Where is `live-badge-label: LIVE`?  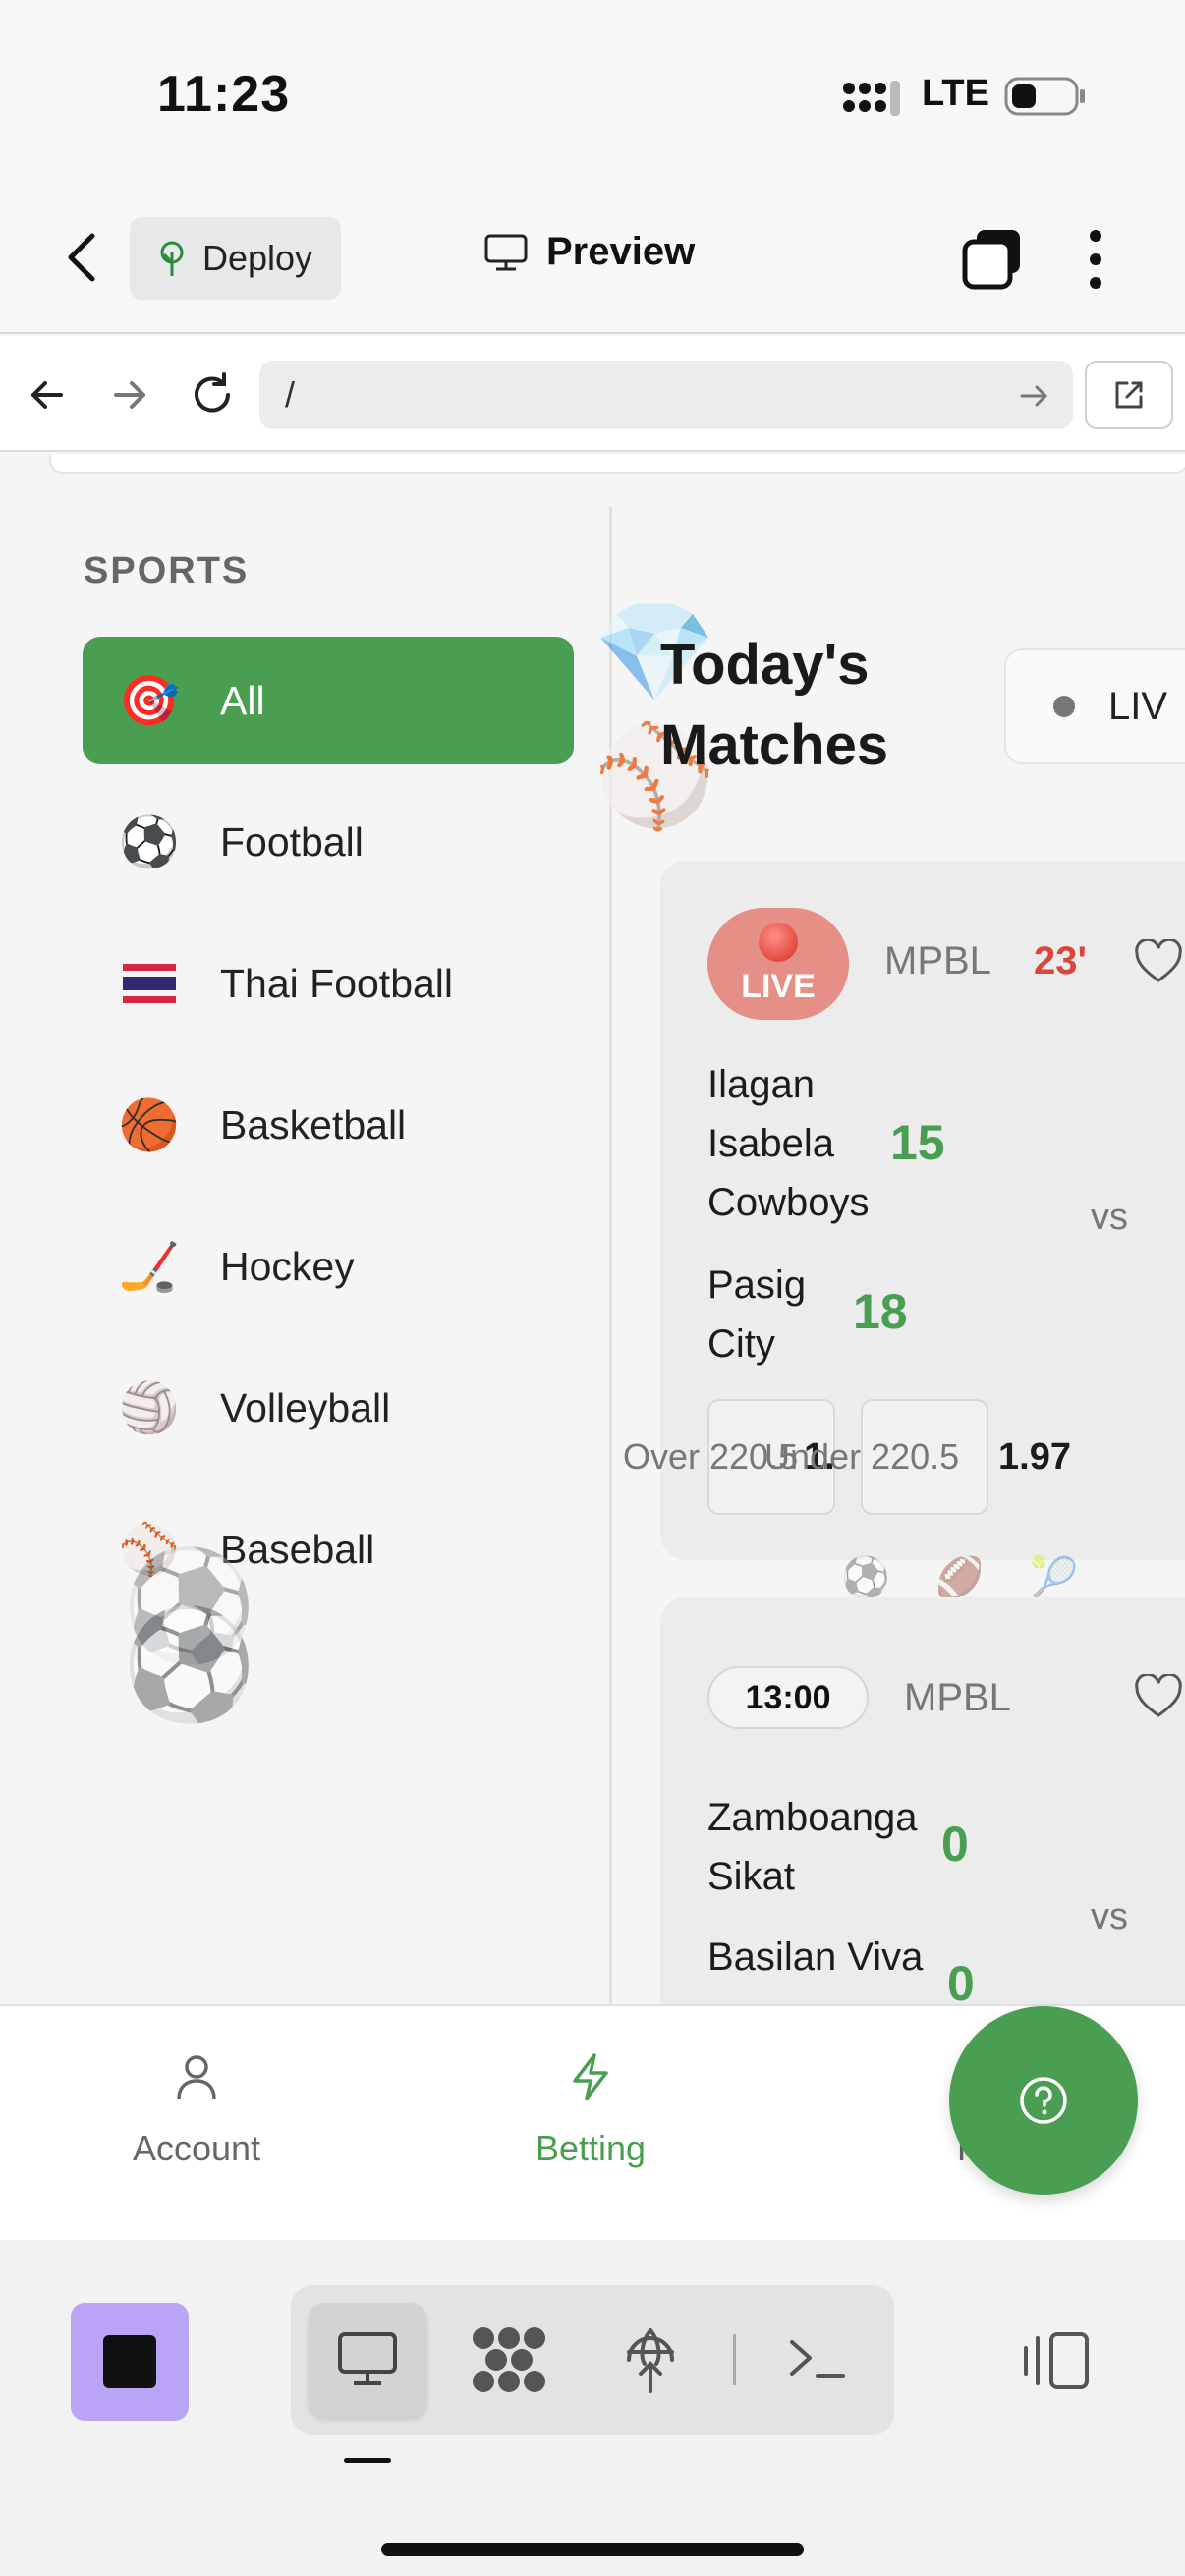
live-badge-label: LIVE is located at coordinates (779, 986).